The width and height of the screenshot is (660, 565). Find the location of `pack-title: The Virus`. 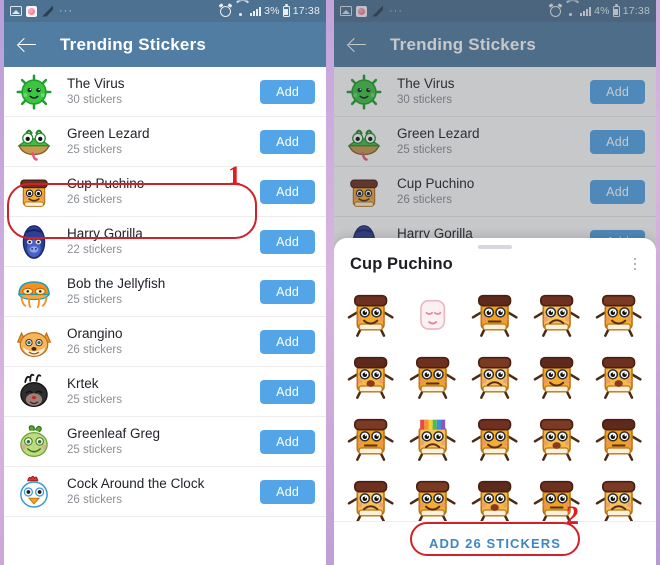

pack-title: The Virus is located at coordinates (96, 83).